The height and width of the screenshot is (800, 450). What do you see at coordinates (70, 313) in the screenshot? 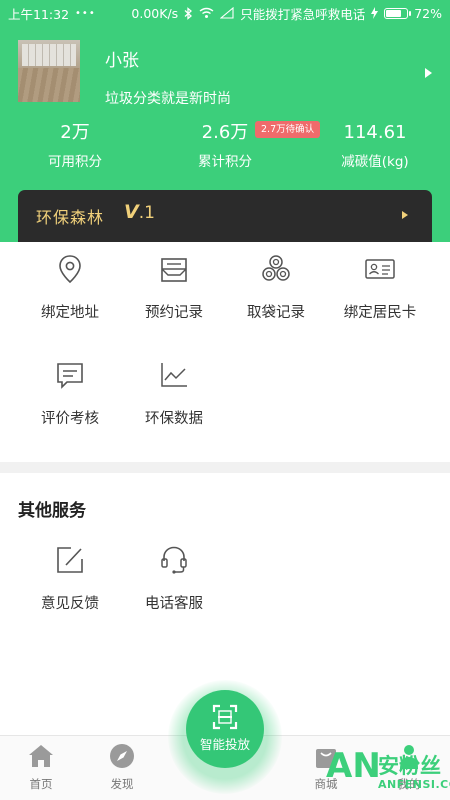
I see `grid-item-label: 绑定地址` at bounding box center [70, 313].